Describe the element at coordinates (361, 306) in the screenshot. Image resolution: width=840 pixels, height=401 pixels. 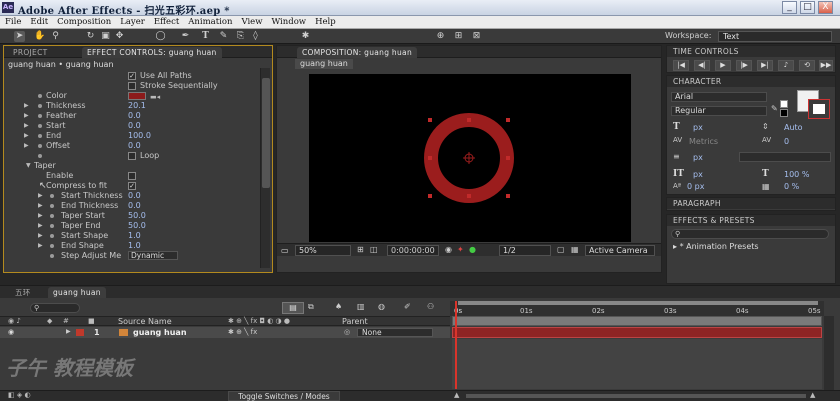
I see `frame-blending-icon: ▥` at that location.